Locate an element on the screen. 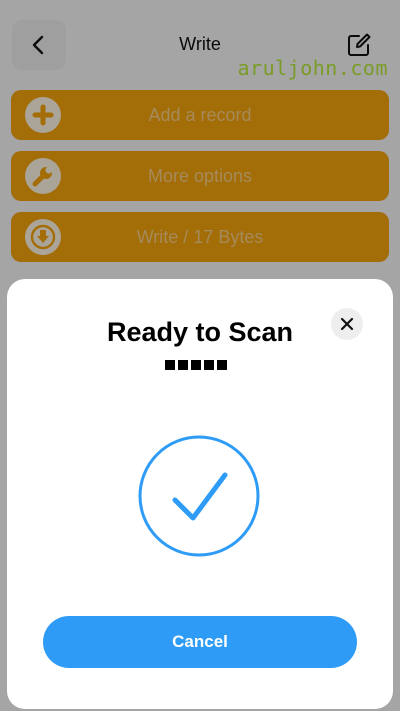 The image size is (400, 711). cancel-button: Cancel is located at coordinates (200, 642).